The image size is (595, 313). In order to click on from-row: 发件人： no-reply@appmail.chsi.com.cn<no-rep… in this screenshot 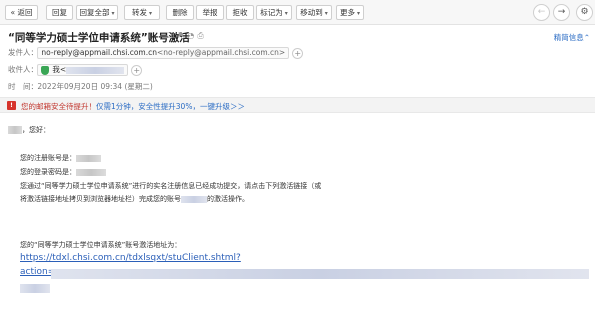, I will do `click(156, 53)`.